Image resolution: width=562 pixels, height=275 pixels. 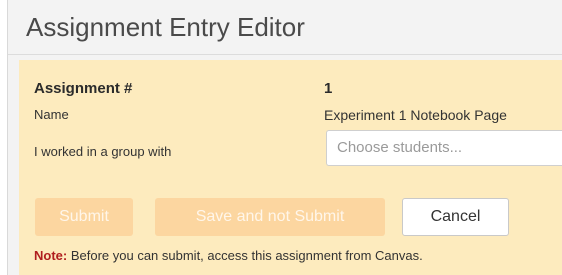 What do you see at coordinates (103, 151) in the screenshot?
I see `group-label: I worked in a group with` at bounding box center [103, 151].